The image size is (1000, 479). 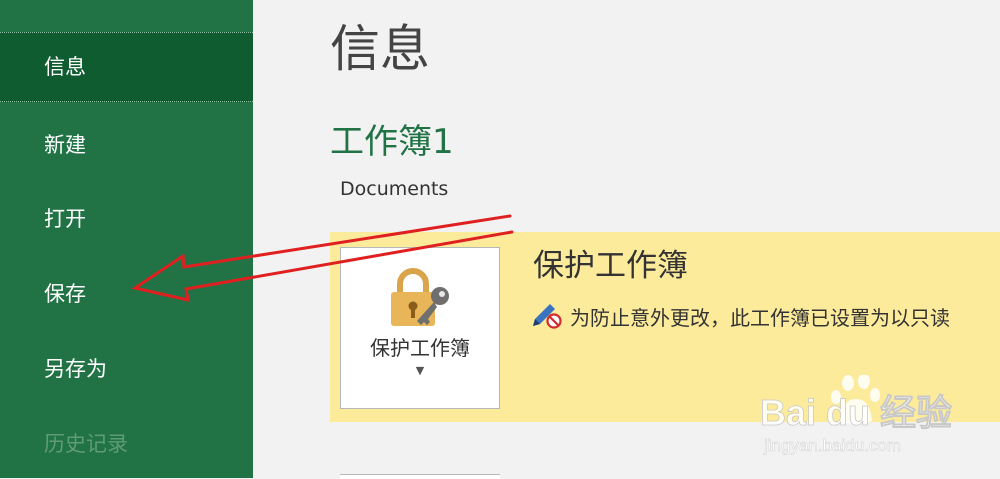 I want to click on chevron-down-icon: ▼, so click(x=420, y=370).